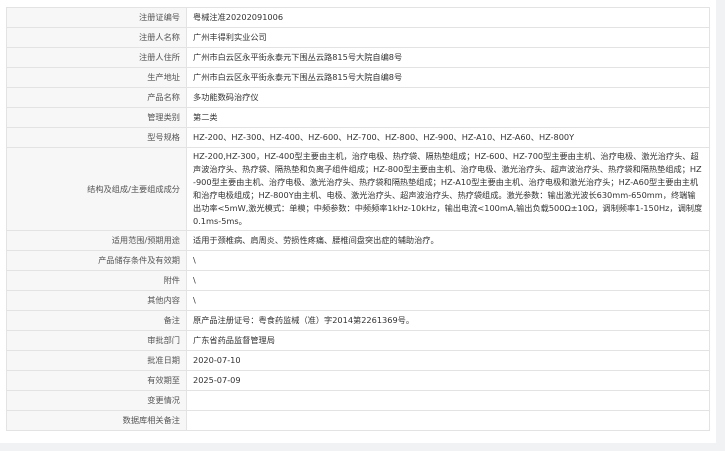  I want to click on table-row: 生产地址 广州市白云区永平街永泰元下围丛云路815号大院自编8号, so click(358, 77).